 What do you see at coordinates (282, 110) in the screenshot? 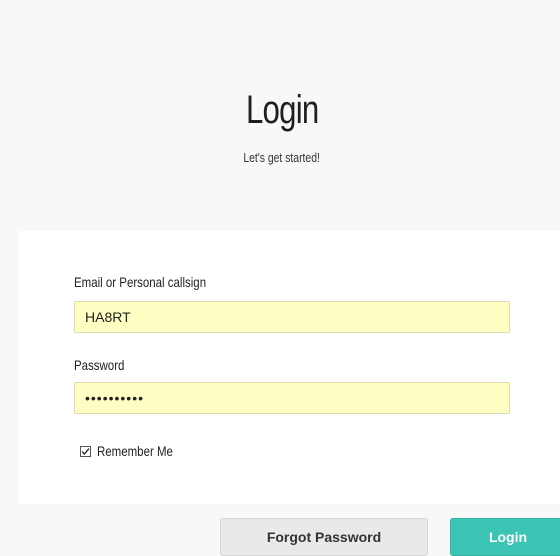
I see `page-title: Login` at bounding box center [282, 110].